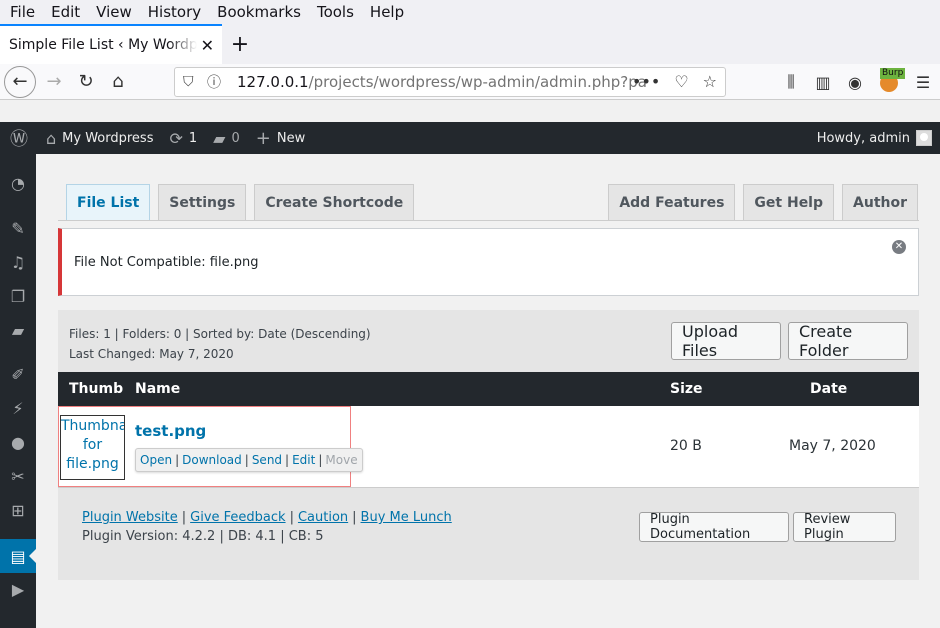  What do you see at coordinates (54, 82) in the screenshot?
I see `forward-arrow-icon: →` at bounding box center [54, 82].